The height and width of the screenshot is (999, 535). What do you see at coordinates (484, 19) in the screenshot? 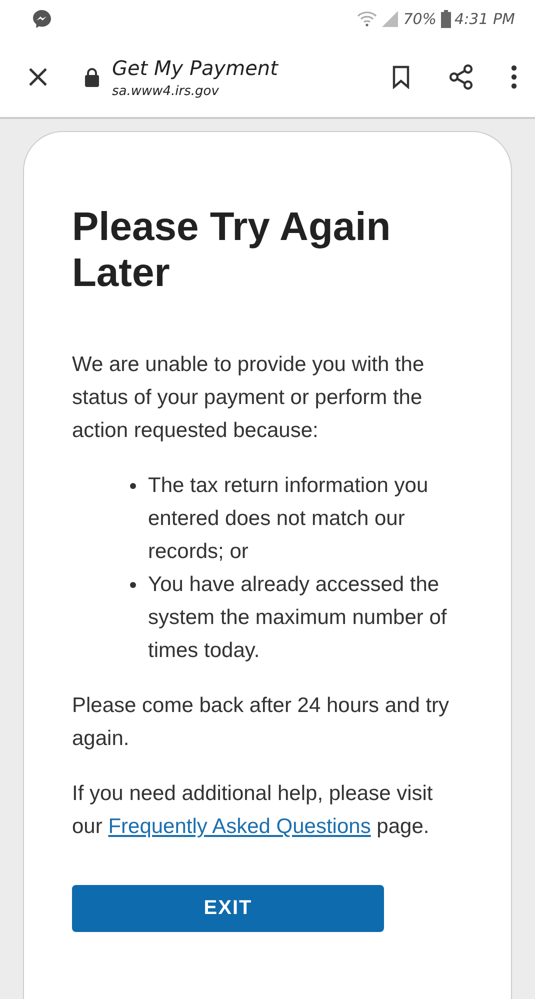
I see `clock-time: 4:31 PM` at bounding box center [484, 19].